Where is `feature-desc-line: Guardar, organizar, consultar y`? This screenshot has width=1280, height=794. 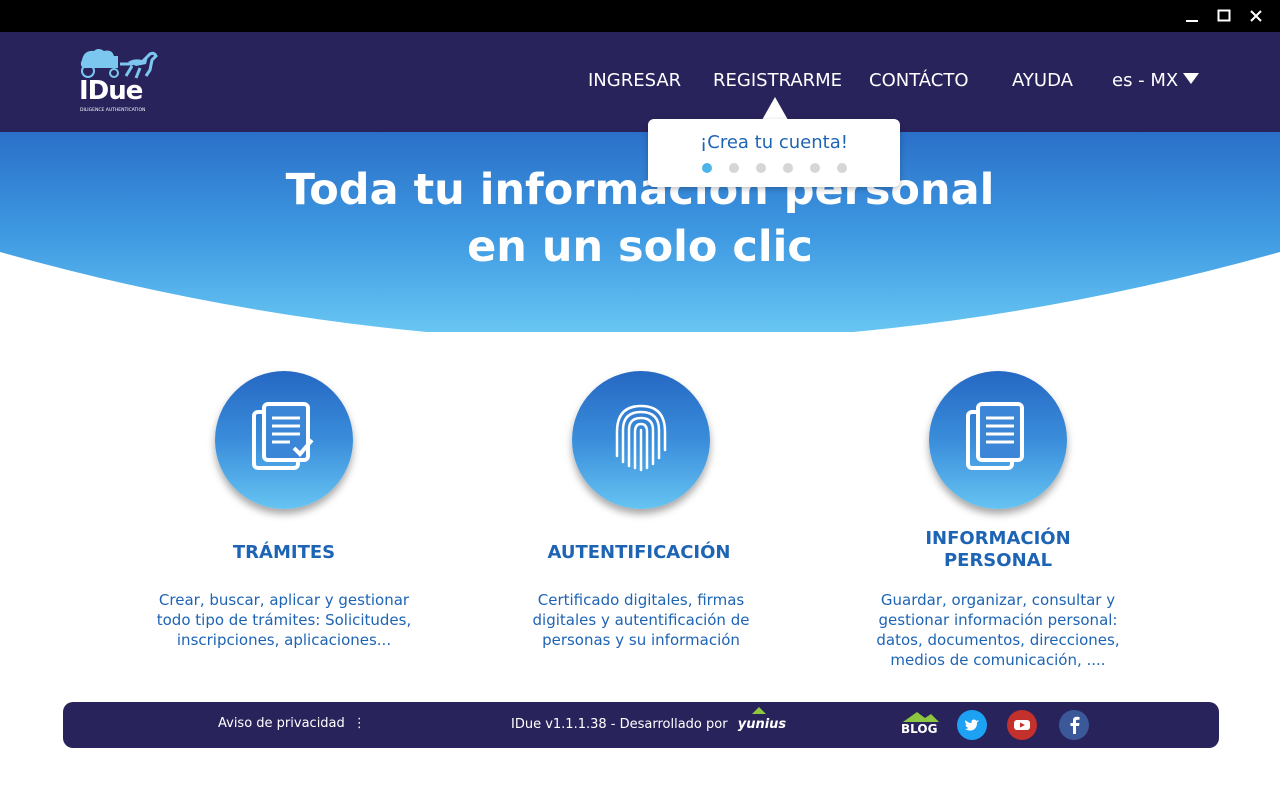 feature-desc-line: Guardar, organizar, consultar y is located at coordinates (998, 600).